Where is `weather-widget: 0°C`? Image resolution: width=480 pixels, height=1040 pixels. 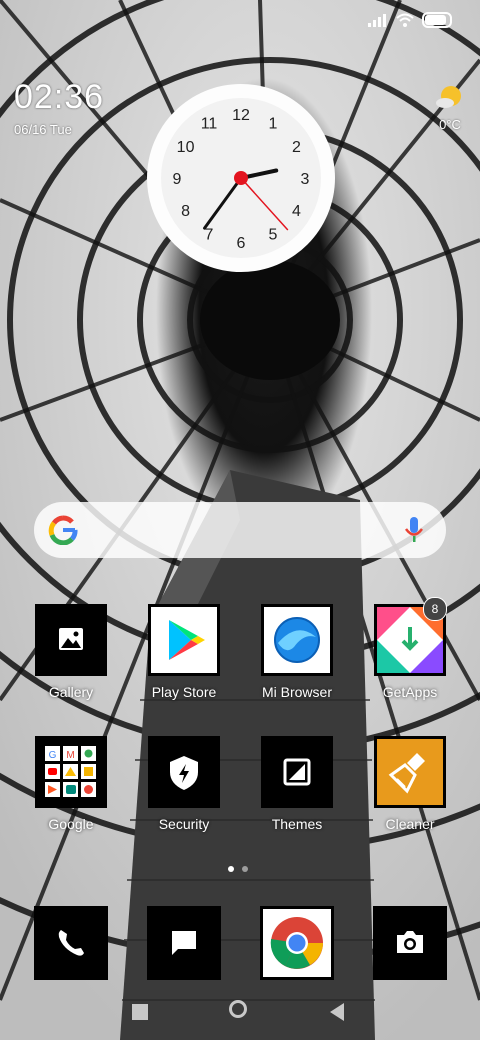
weather-widget: 0°C is located at coordinates (450, 108).